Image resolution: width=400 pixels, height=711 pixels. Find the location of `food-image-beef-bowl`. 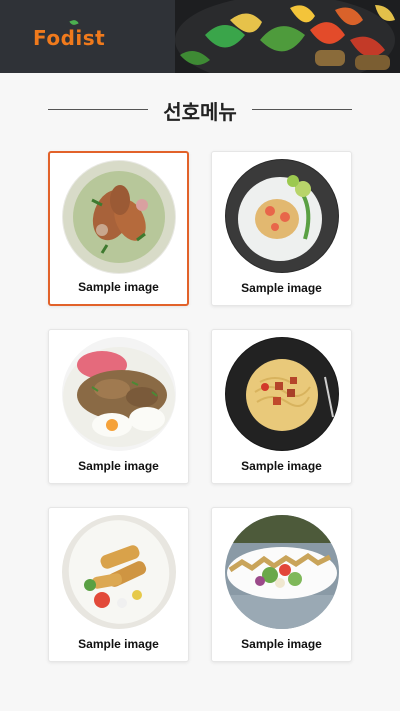

food-image-beef-bowl is located at coordinates (118, 394).